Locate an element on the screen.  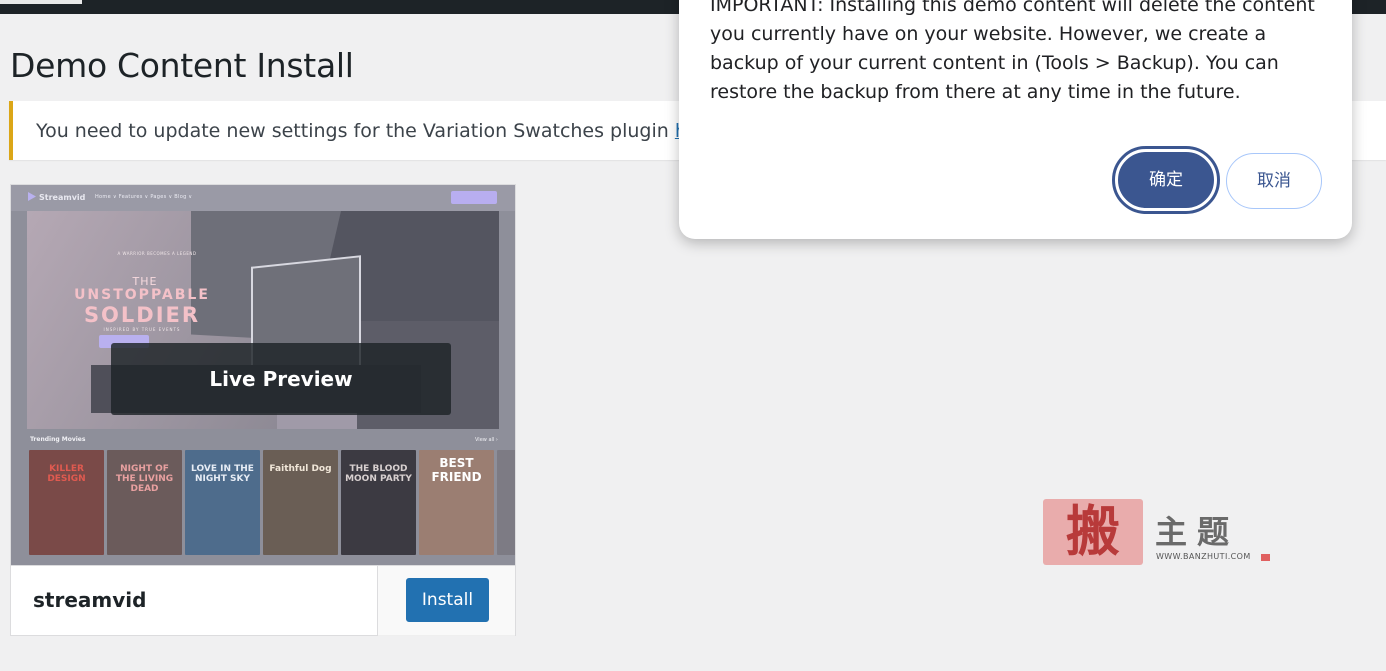
hero-sub: A WARRIOR BECOMES A LEGEND is located at coordinates (157, 253).